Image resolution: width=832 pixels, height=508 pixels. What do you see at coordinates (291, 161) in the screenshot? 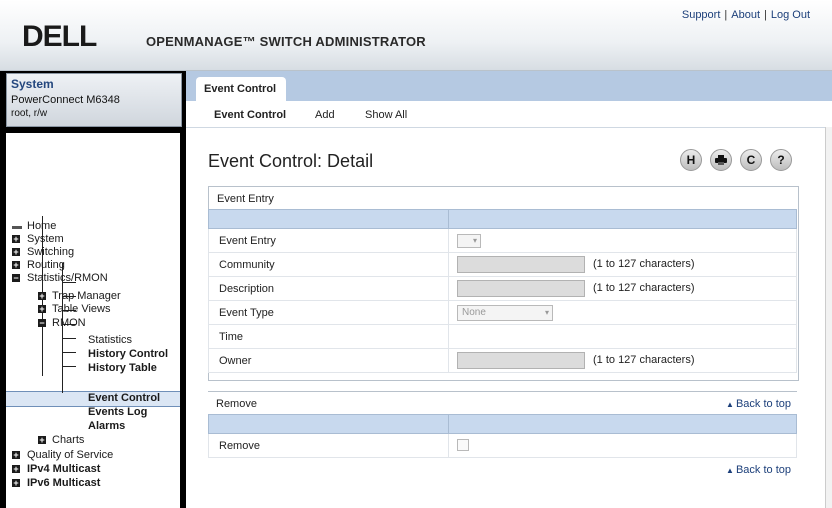
I see `page-title: Event Control: Detail` at bounding box center [291, 161].